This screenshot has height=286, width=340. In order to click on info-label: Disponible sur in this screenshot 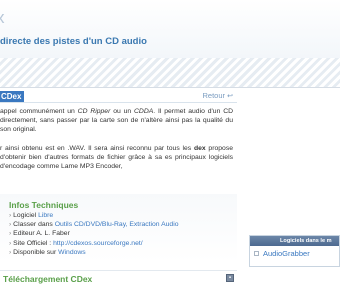, I will do `click(36, 252)`.